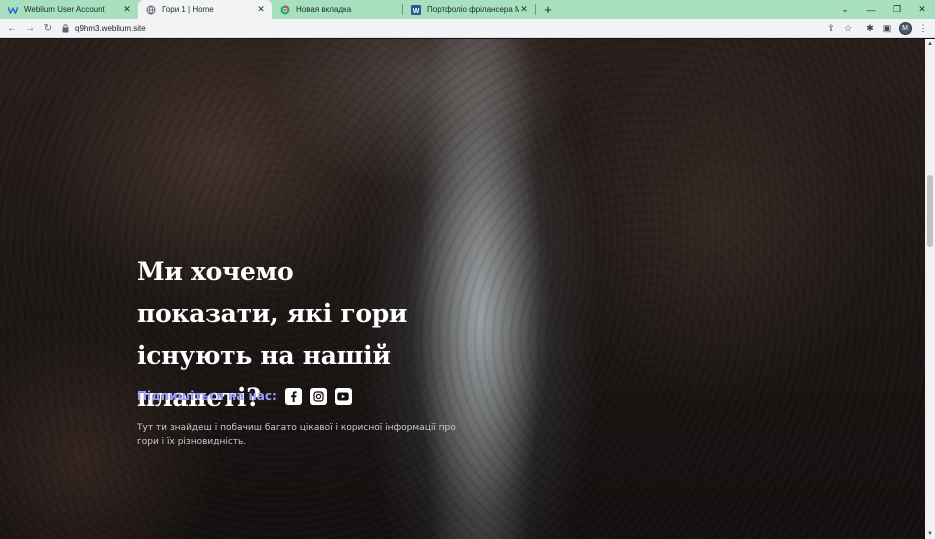  Describe the element at coordinates (923, 28) in the screenshot. I see `menu-icon: ⋮` at that location.